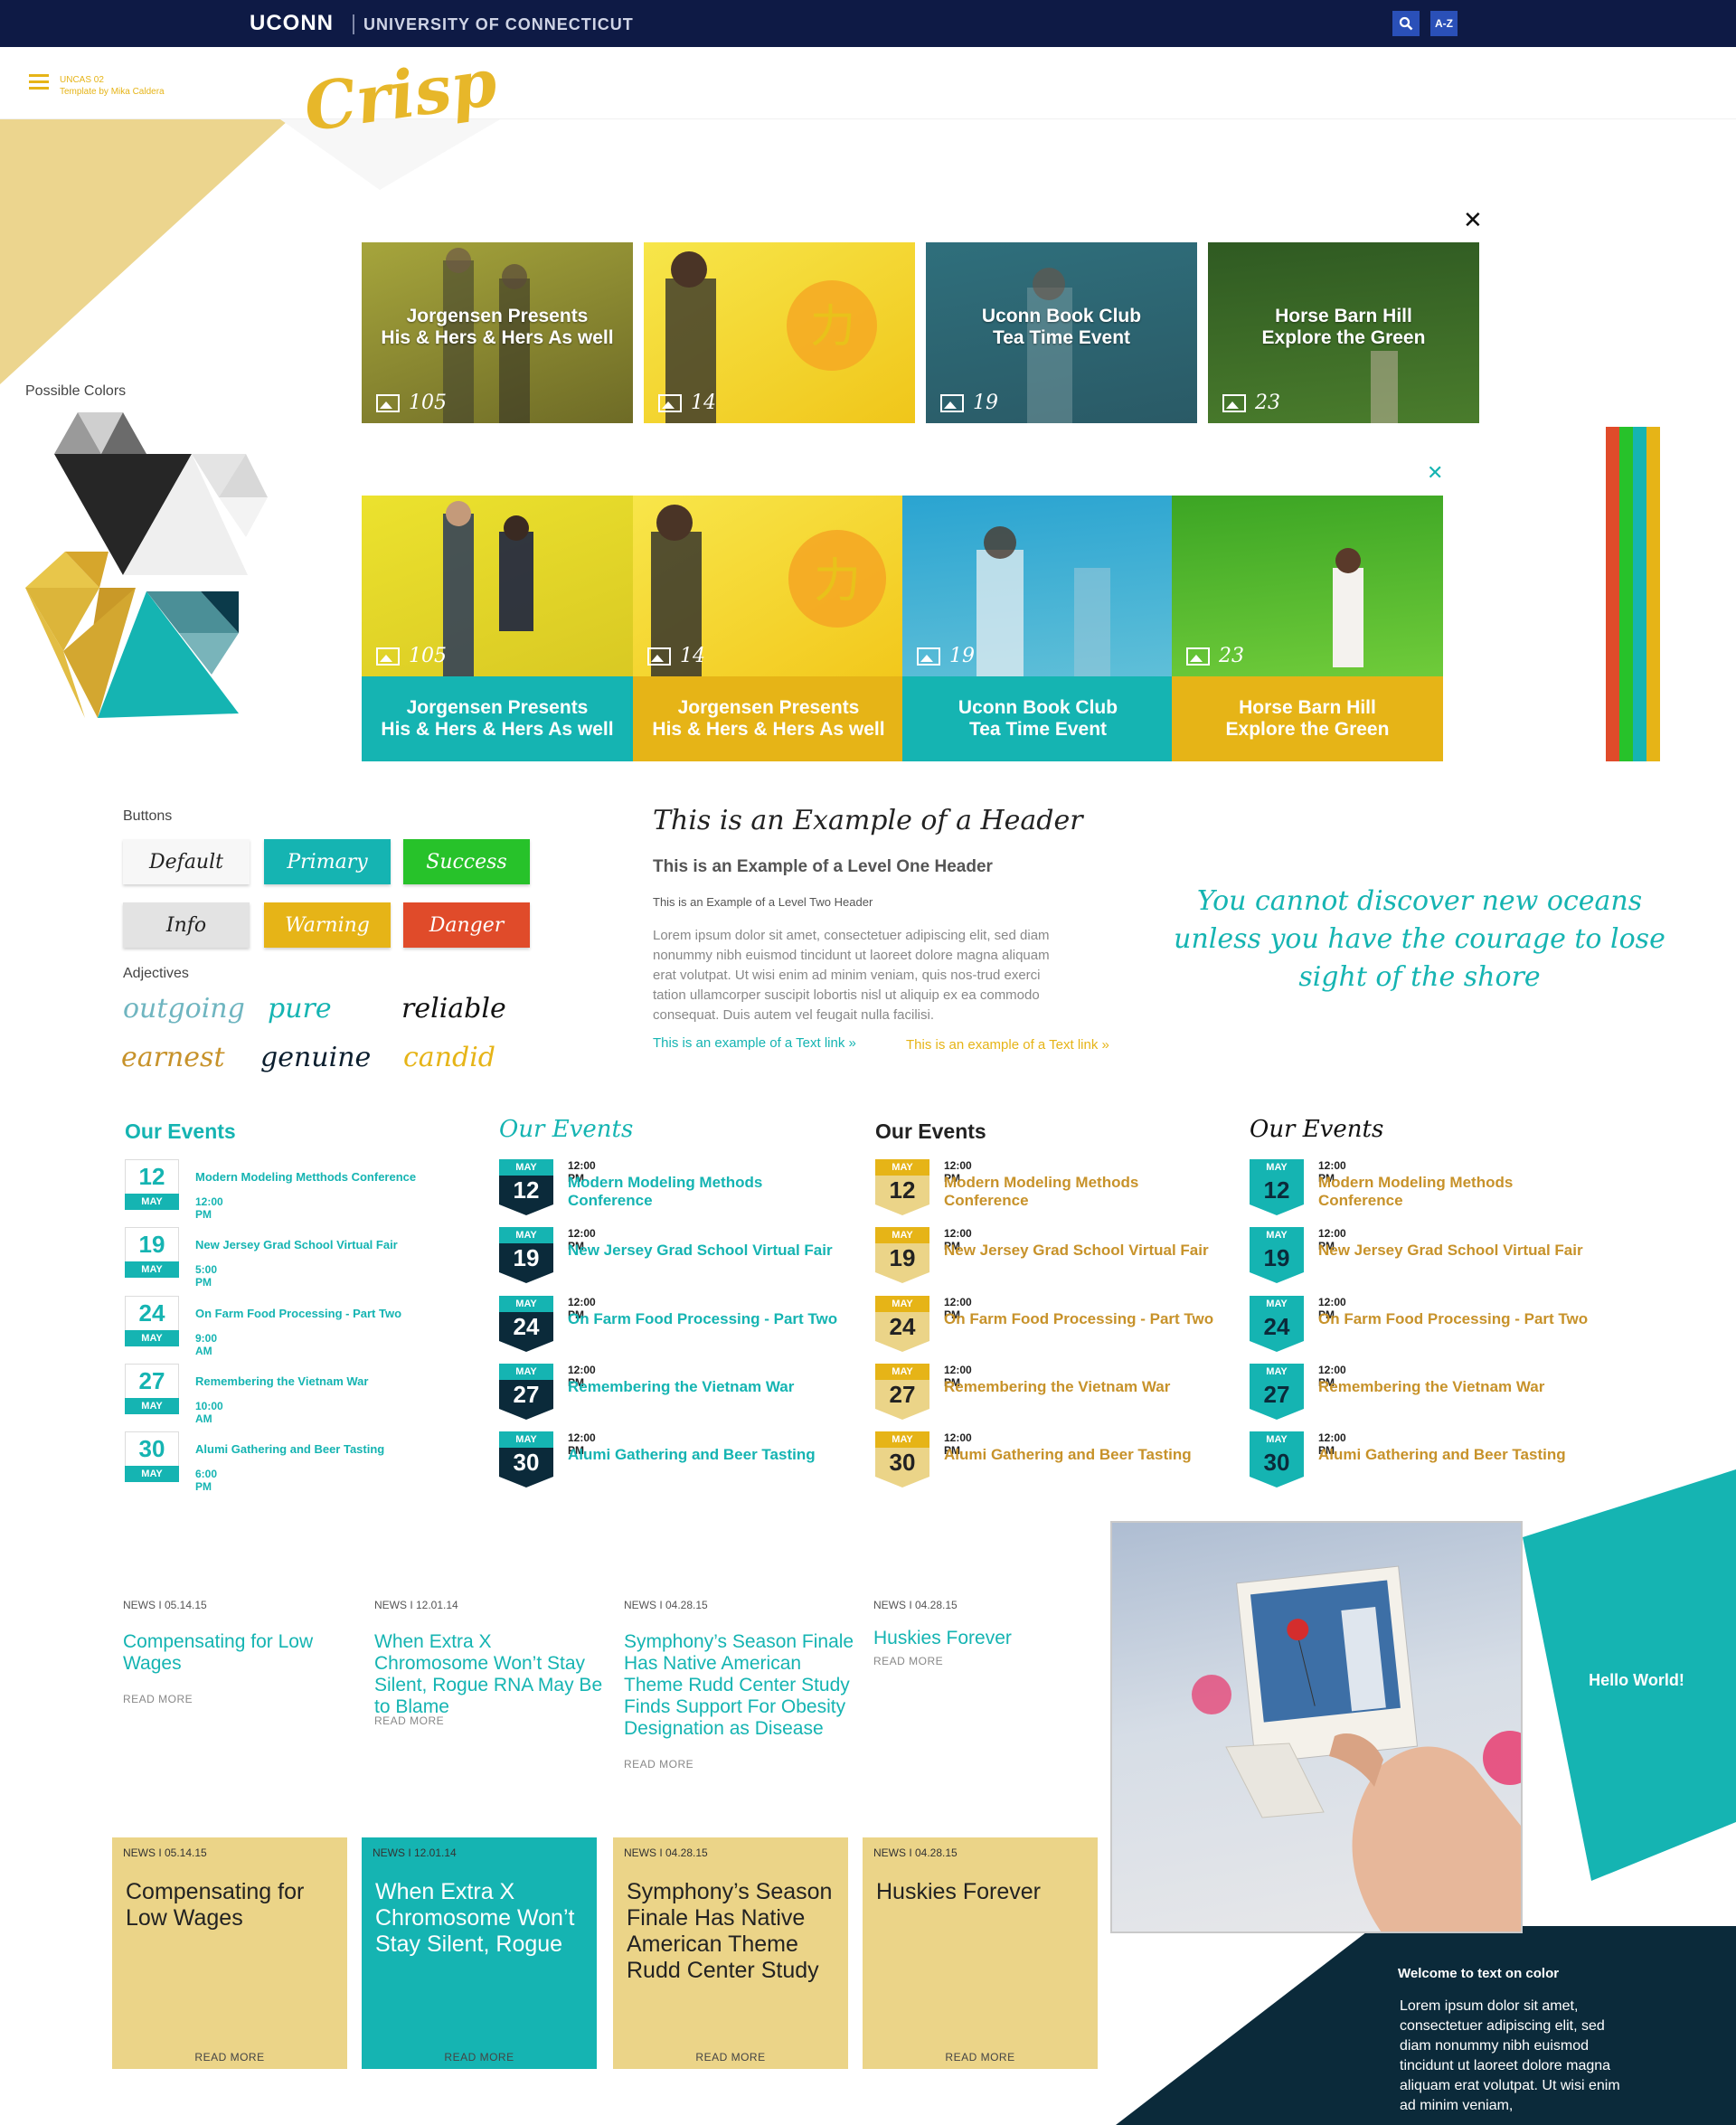 The height and width of the screenshot is (2125, 1736). I want to click on card-title-line2: Explore the Green, so click(1307, 729).